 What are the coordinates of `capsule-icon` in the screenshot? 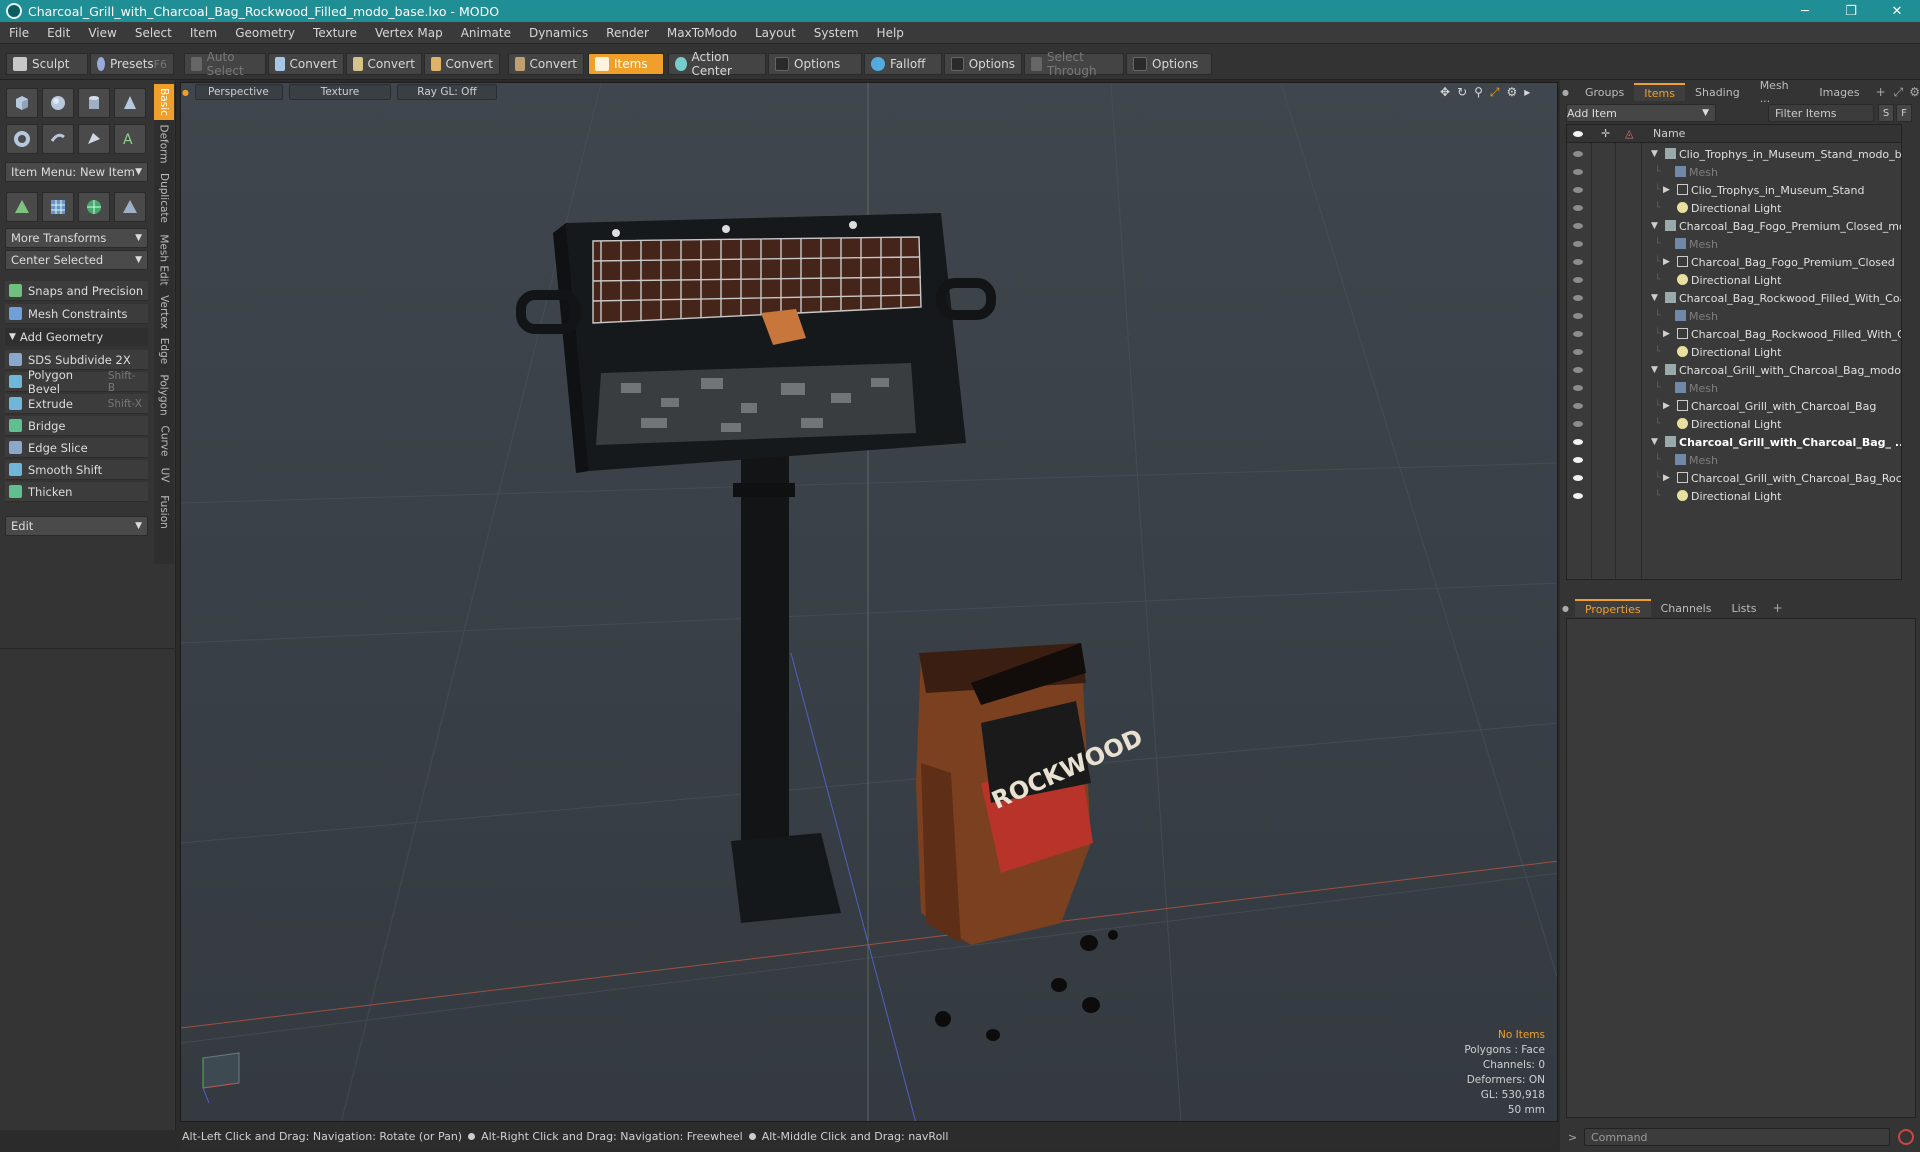 It's located at (58, 139).